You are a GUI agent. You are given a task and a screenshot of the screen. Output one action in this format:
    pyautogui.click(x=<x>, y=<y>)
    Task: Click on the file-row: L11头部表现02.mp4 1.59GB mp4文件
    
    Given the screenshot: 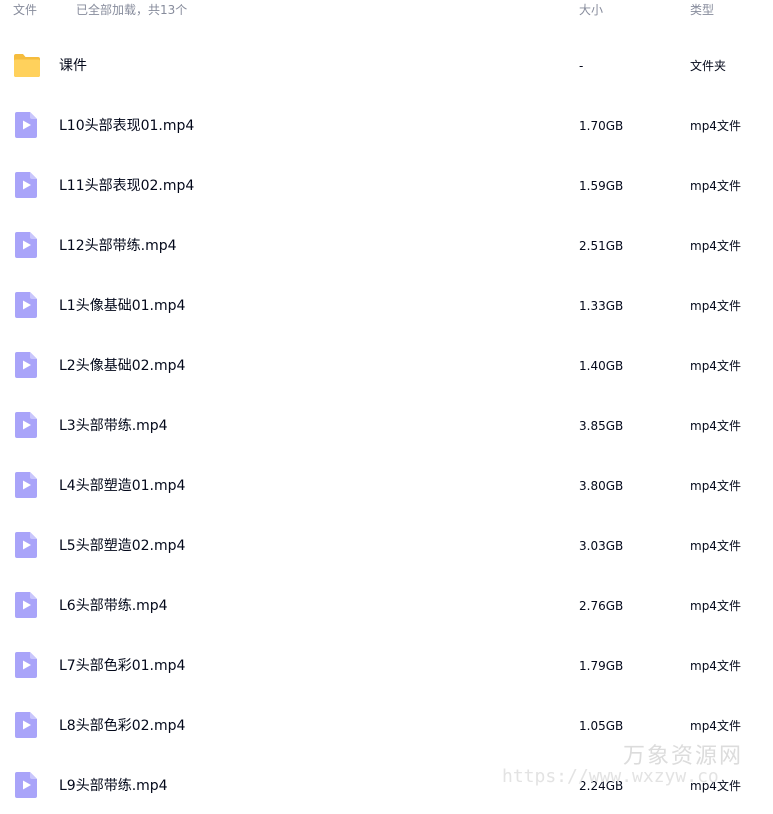 What is the action you would take?
    pyautogui.click(x=386, y=186)
    